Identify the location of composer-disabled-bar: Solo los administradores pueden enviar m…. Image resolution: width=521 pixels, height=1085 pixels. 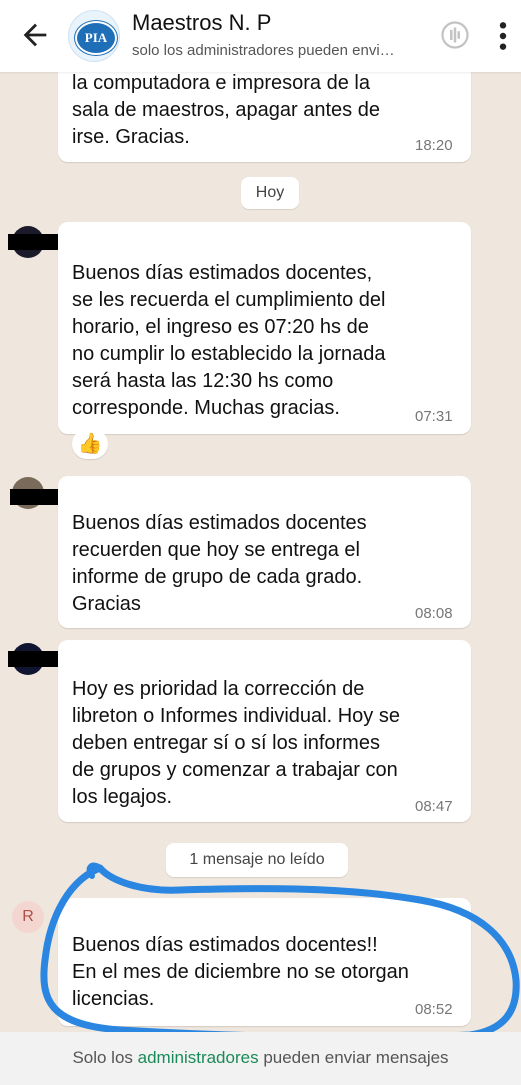
(260, 1058).